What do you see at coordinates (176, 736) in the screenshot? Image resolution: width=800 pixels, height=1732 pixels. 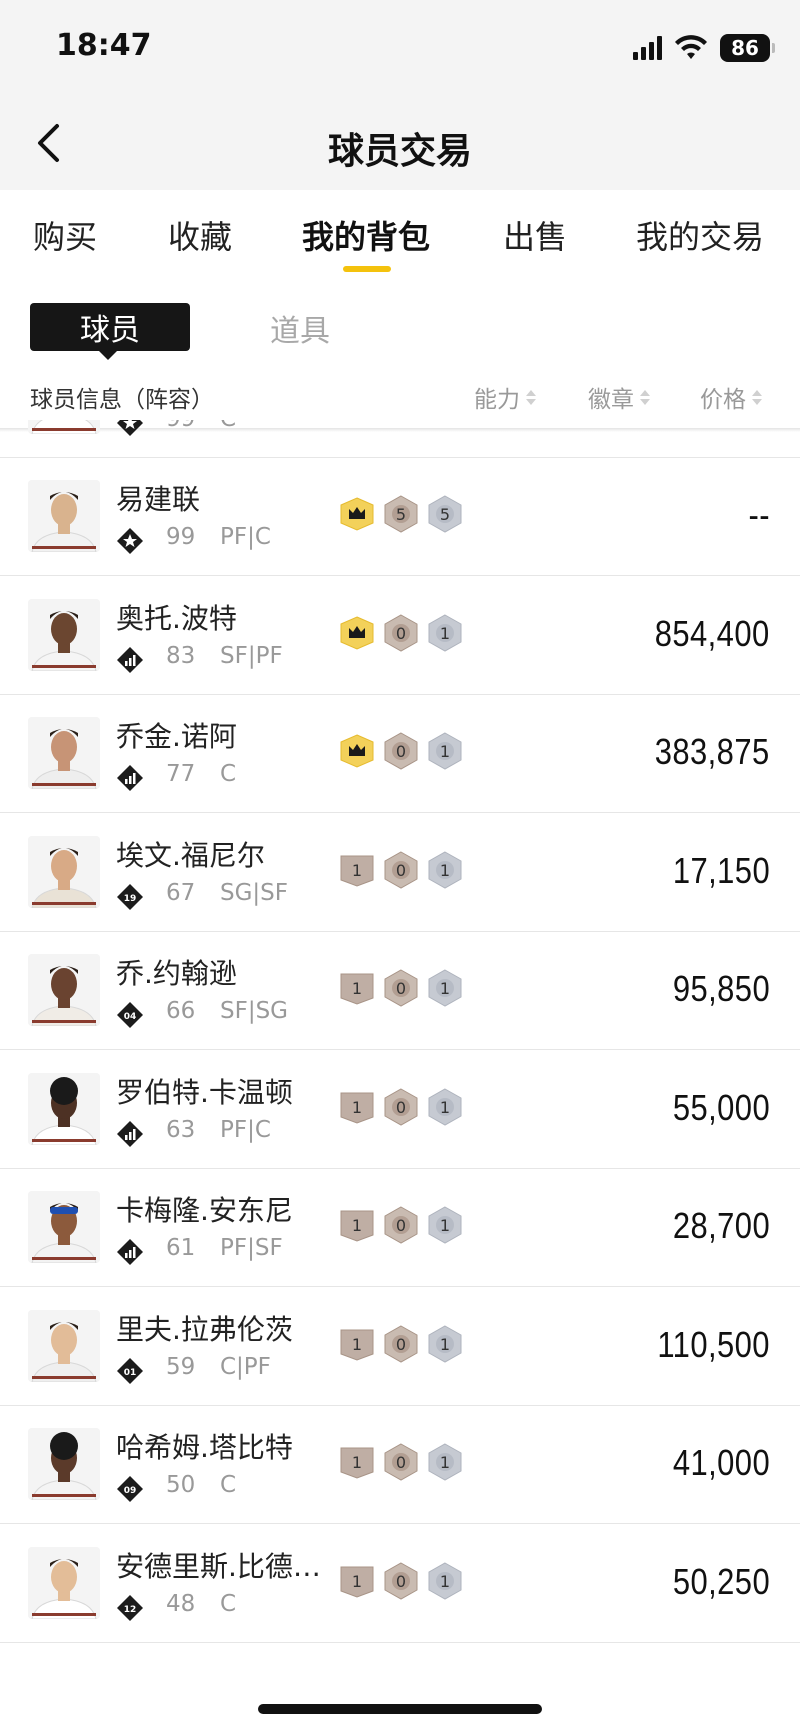 I see `player-name: 乔金.诺阿` at bounding box center [176, 736].